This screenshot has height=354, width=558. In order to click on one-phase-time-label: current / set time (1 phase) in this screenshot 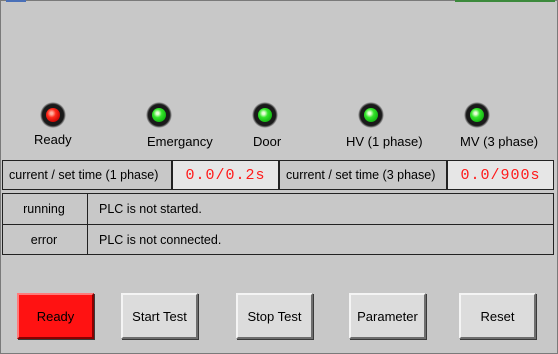, I will do `click(87, 175)`.